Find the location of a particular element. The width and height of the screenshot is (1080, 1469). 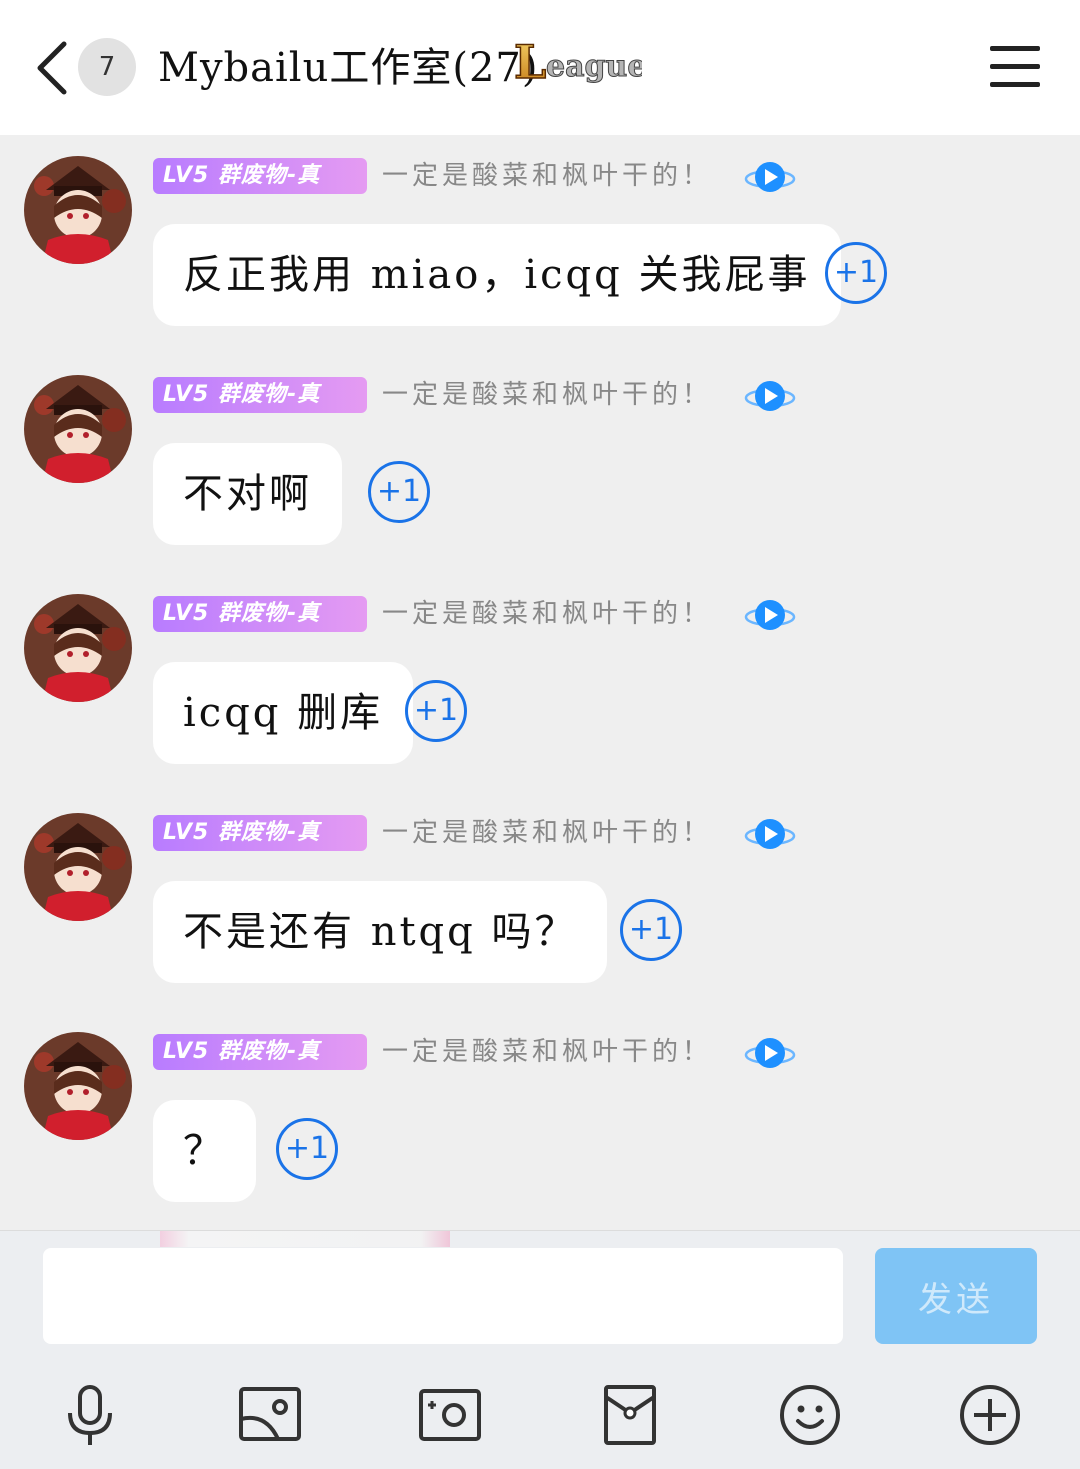

message-item: LV5 群废物-真 一定是酸菜和枫叶干的！ icqq 删库 +1 is located at coordinates (540, 682).